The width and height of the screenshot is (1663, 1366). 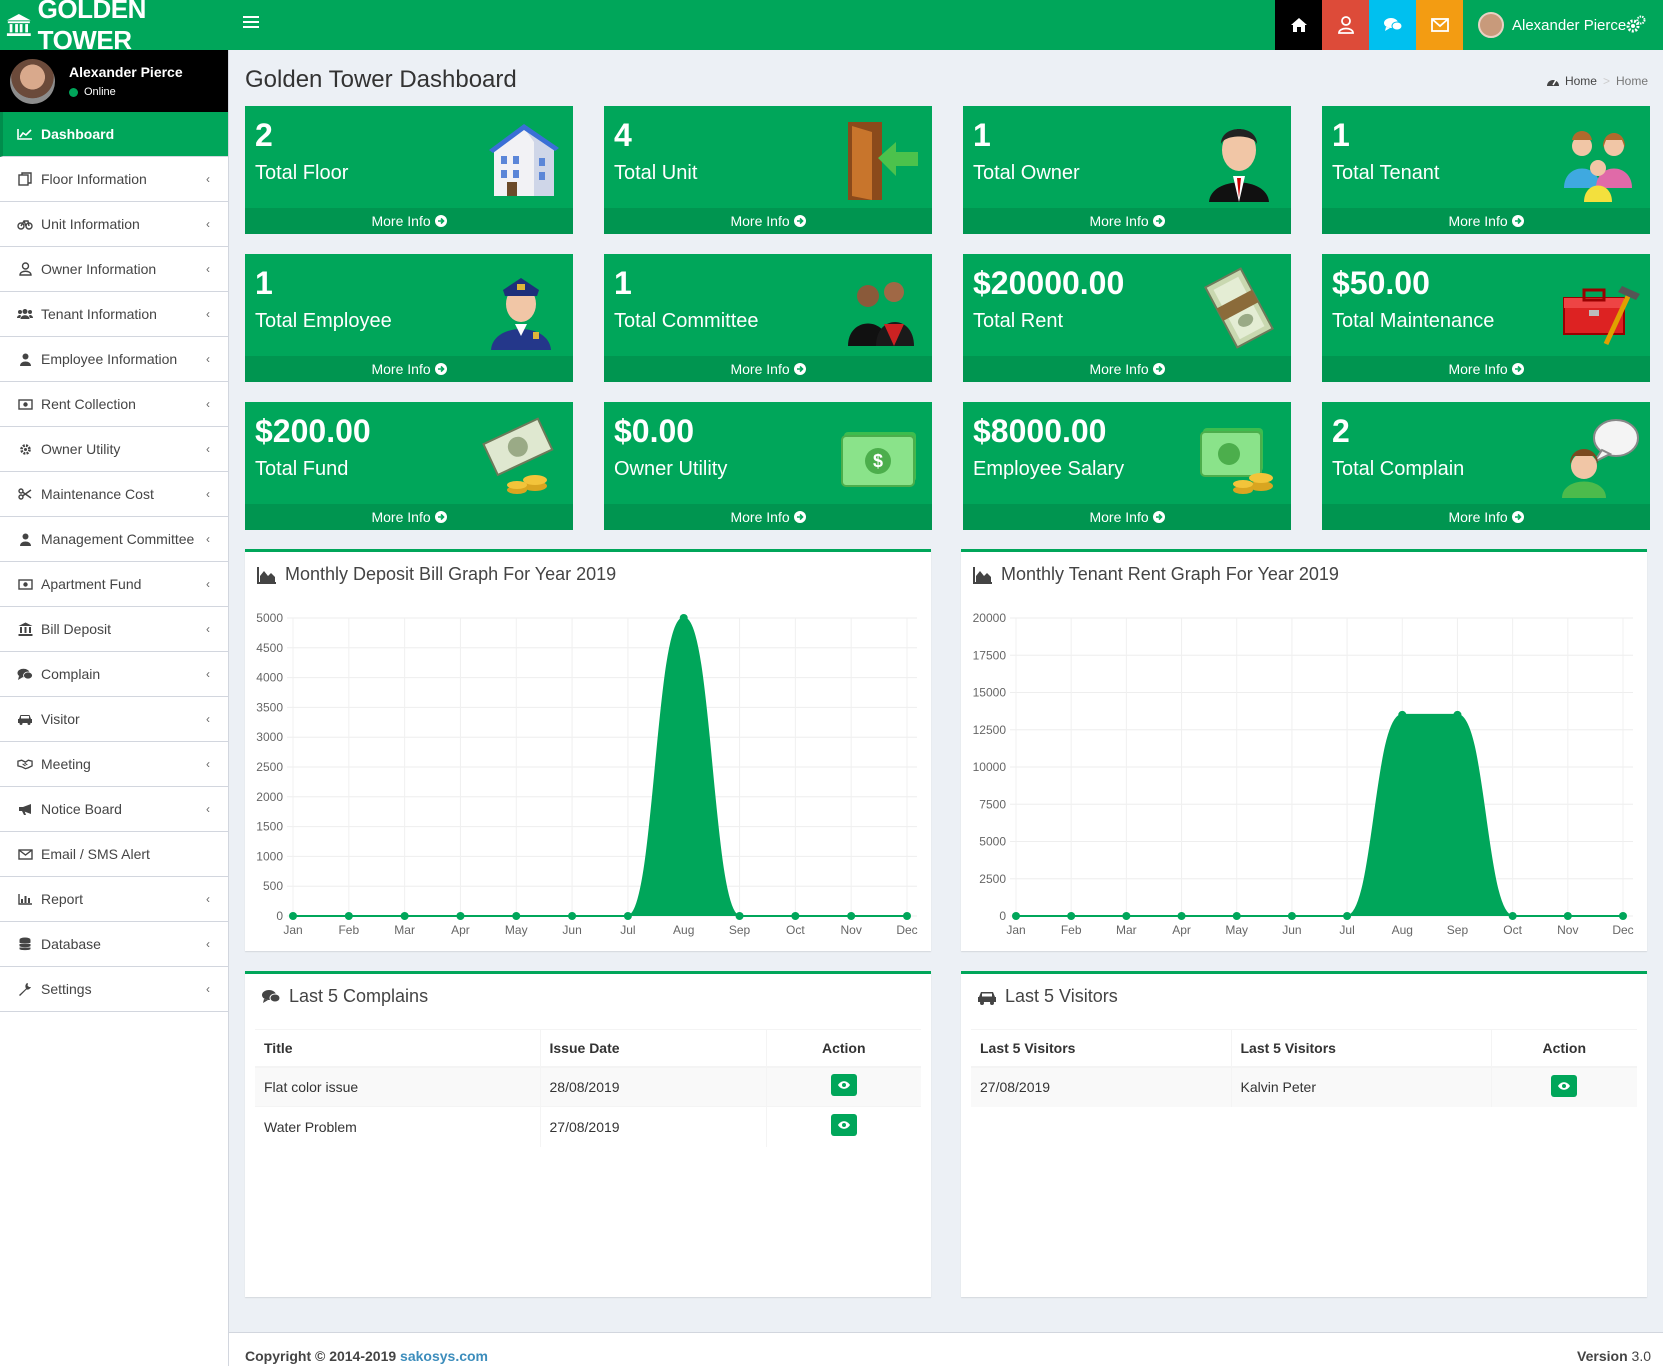 What do you see at coordinates (114, 494) in the screenshot?
I see `sidebar-item-maintenance-cost: Maintenance Cost ‹` at bounding box center [114, 494].